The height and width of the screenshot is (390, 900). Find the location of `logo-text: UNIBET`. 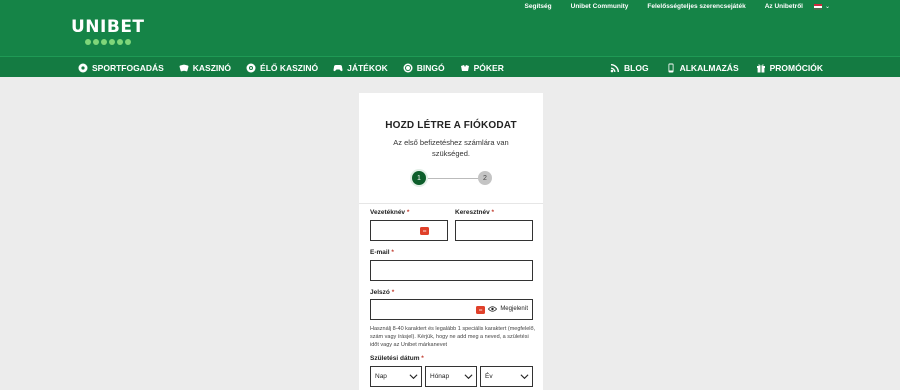

logo-text: UNIBET is located at coordinates (108, 27).